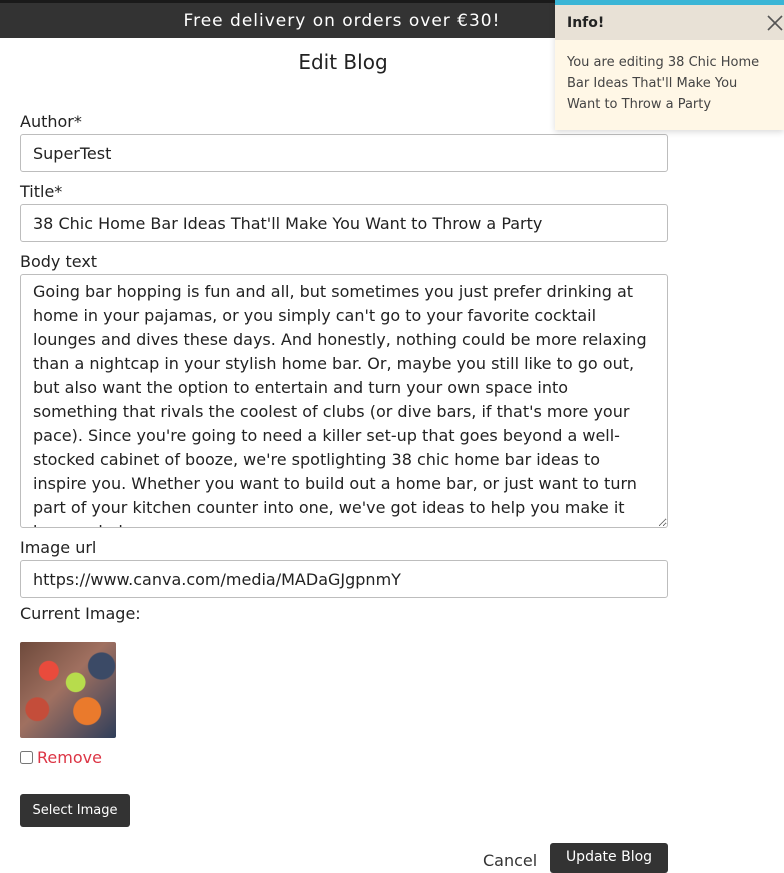 This screenshot has height=873, width=784. Describe the element at coordinates (68, 690) in the screenshot. I see `current-image-thumbnail` at that location.